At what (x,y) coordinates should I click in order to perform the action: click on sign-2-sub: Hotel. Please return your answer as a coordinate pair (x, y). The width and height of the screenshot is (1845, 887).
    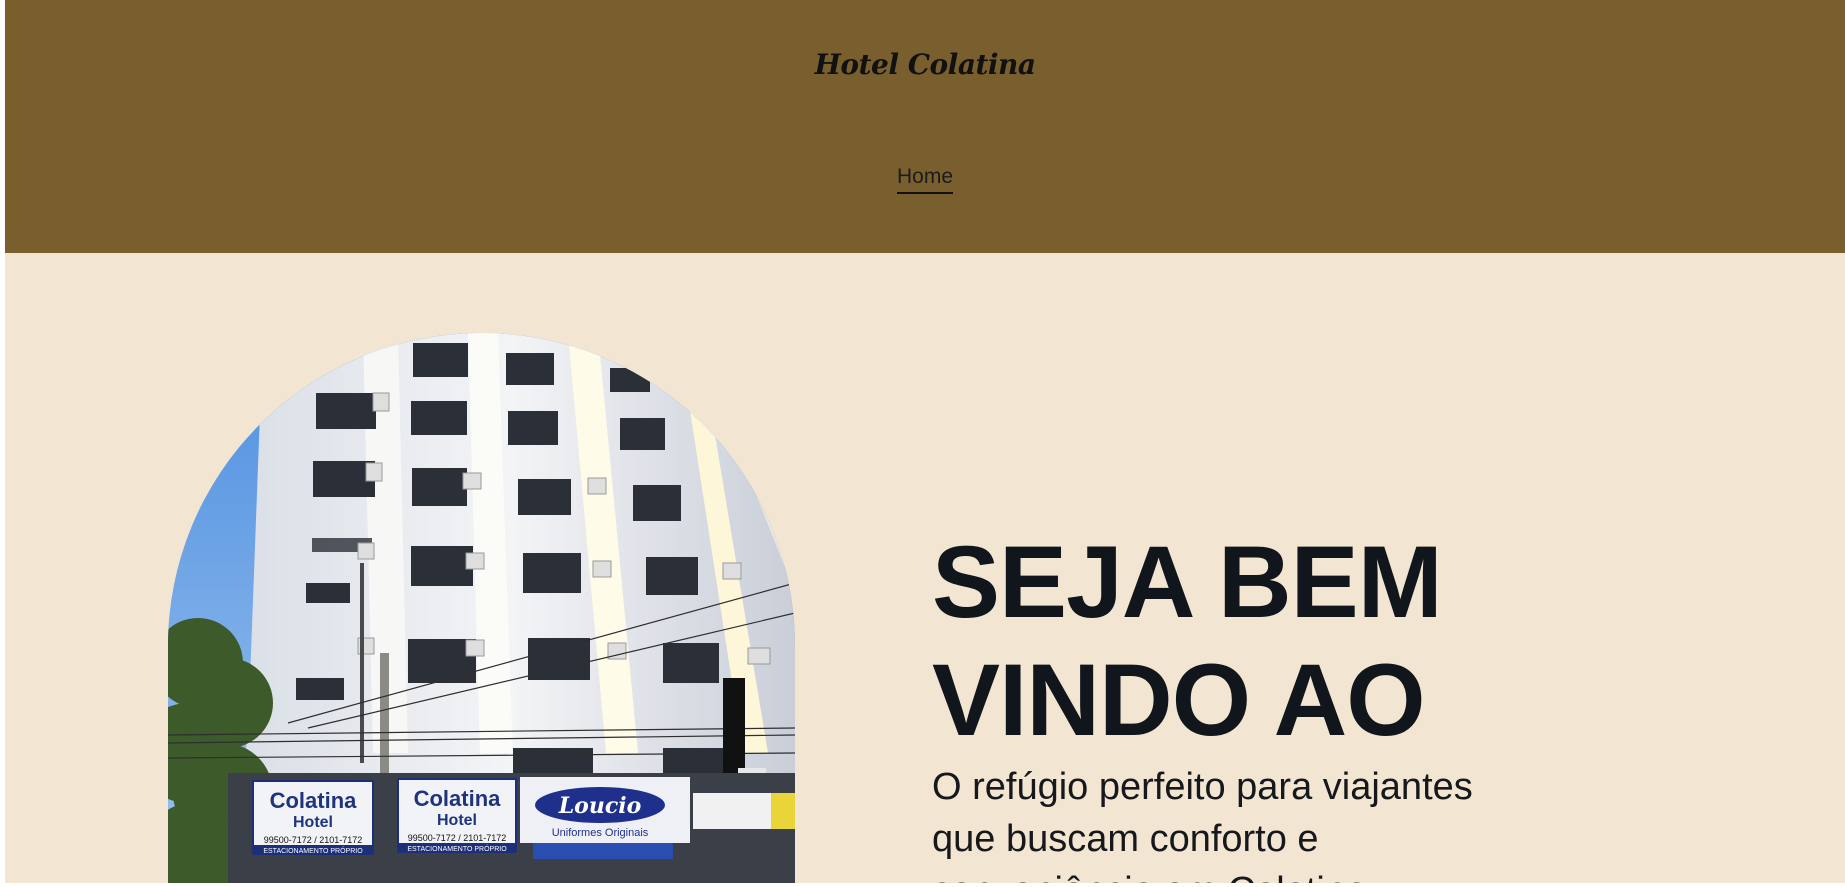
    Looking at the image, I should click on (457, 820).